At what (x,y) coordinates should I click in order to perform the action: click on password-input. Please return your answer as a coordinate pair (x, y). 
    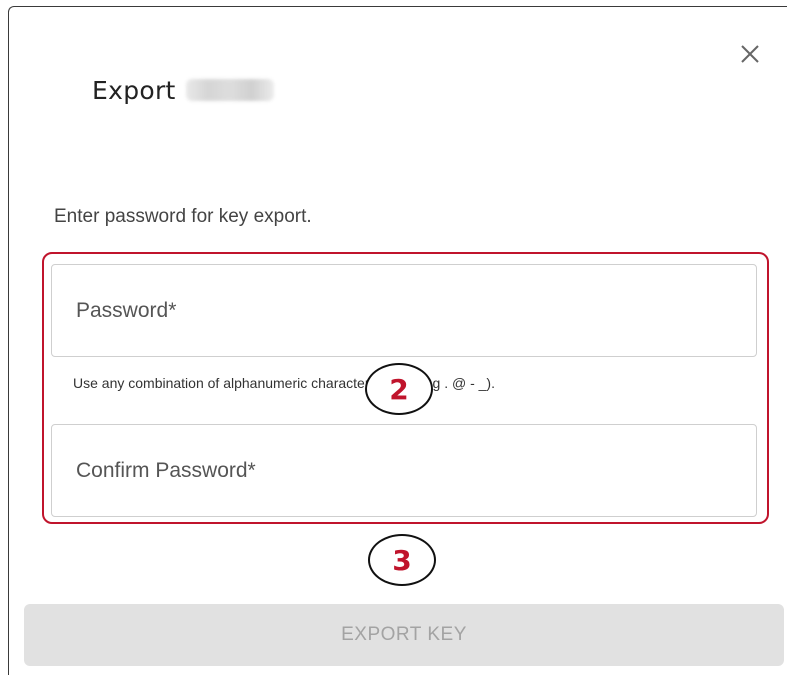
    Looking at the image, I should click on (404, 310).